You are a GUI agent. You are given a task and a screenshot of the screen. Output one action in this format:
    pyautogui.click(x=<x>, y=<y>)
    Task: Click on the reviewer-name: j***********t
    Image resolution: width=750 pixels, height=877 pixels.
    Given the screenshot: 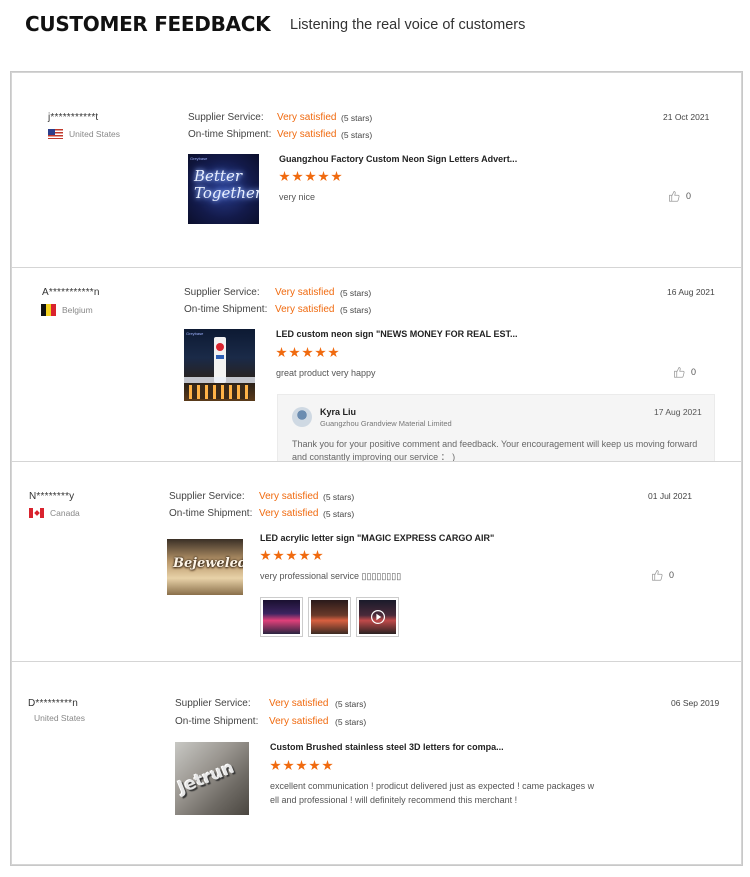 What is the action you would take?
    pyautogui.click(x=73, y=117)
    